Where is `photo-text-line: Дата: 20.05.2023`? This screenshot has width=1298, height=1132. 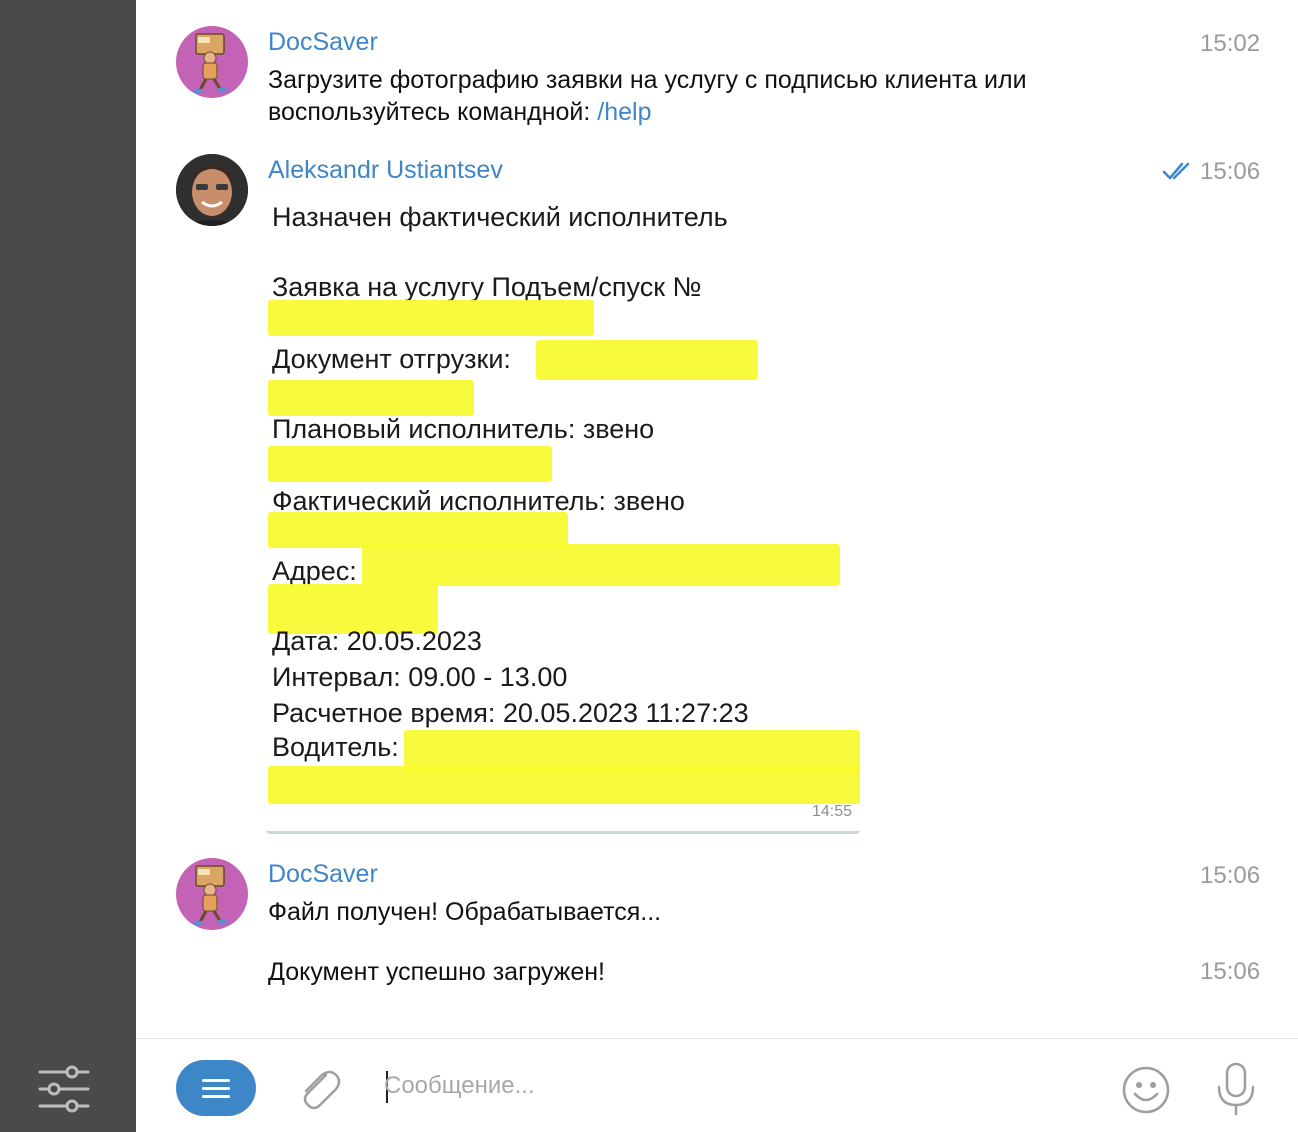 photo-text-line: Дата: 20.05.2023 is located at coordinates (377, 641).